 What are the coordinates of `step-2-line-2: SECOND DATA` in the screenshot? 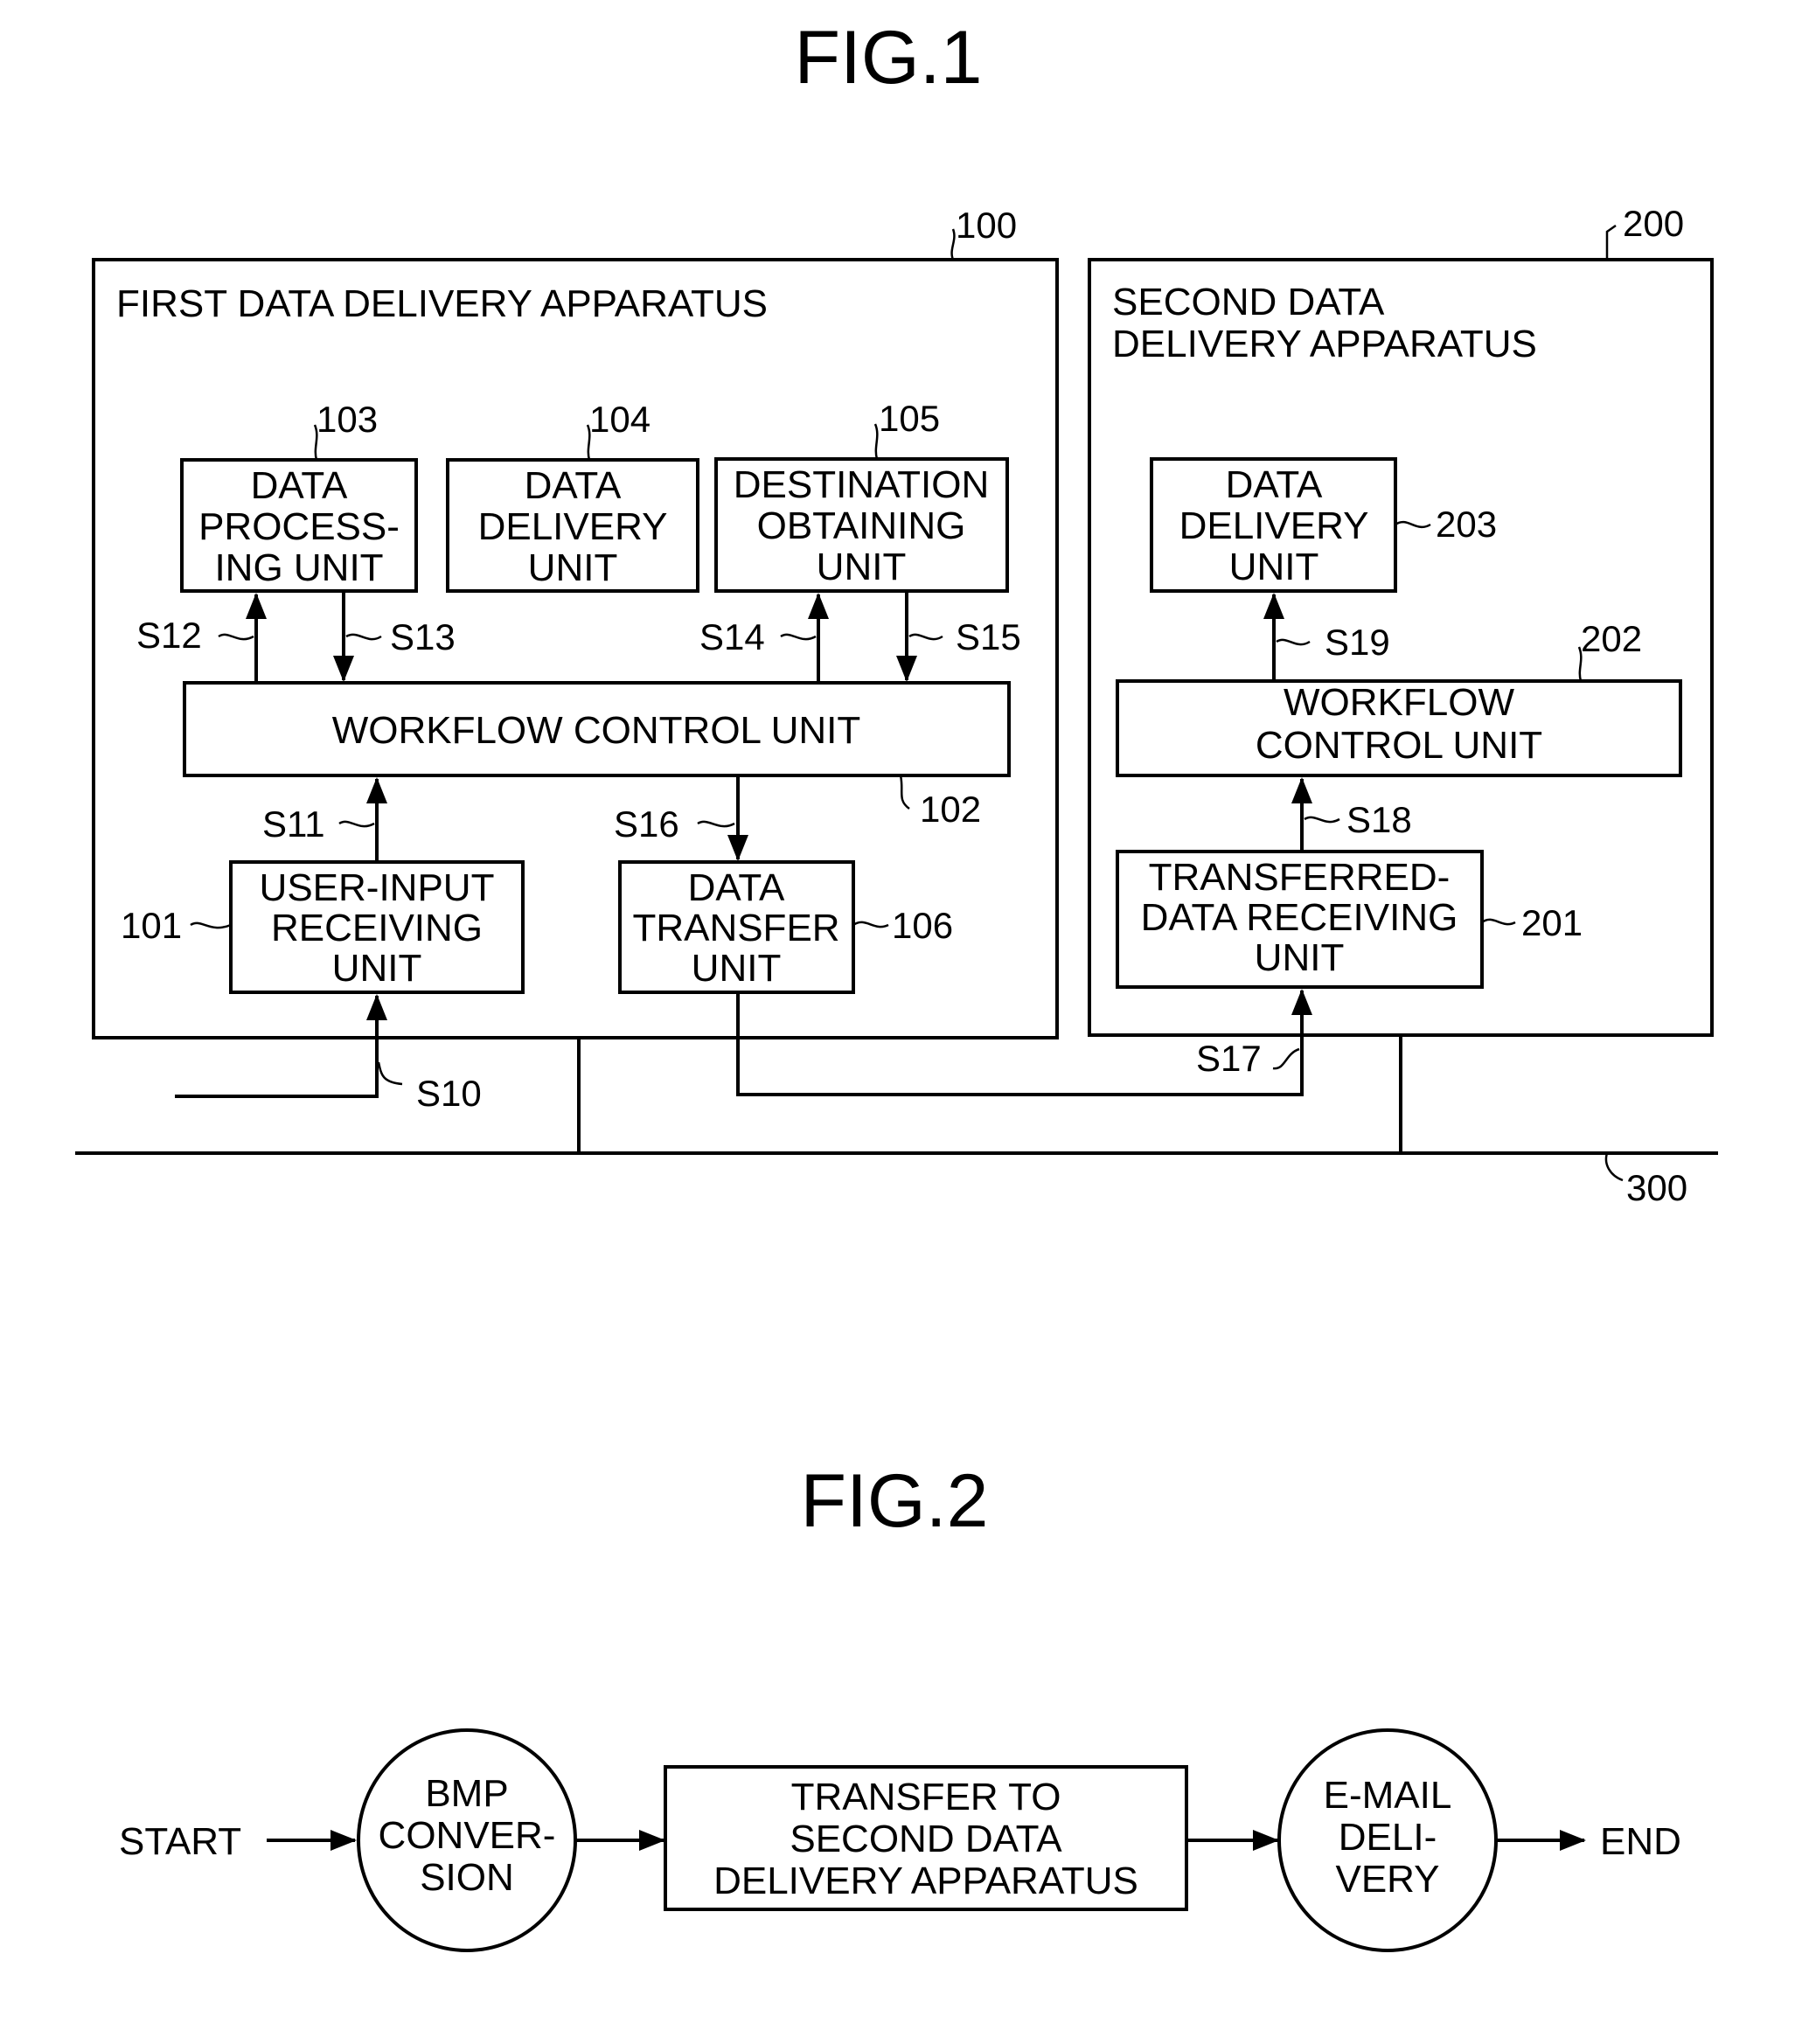 It's located at (926, 1839).